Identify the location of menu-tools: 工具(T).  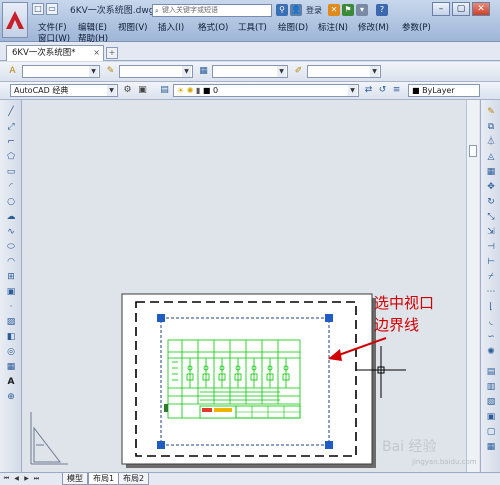
(252, 27).